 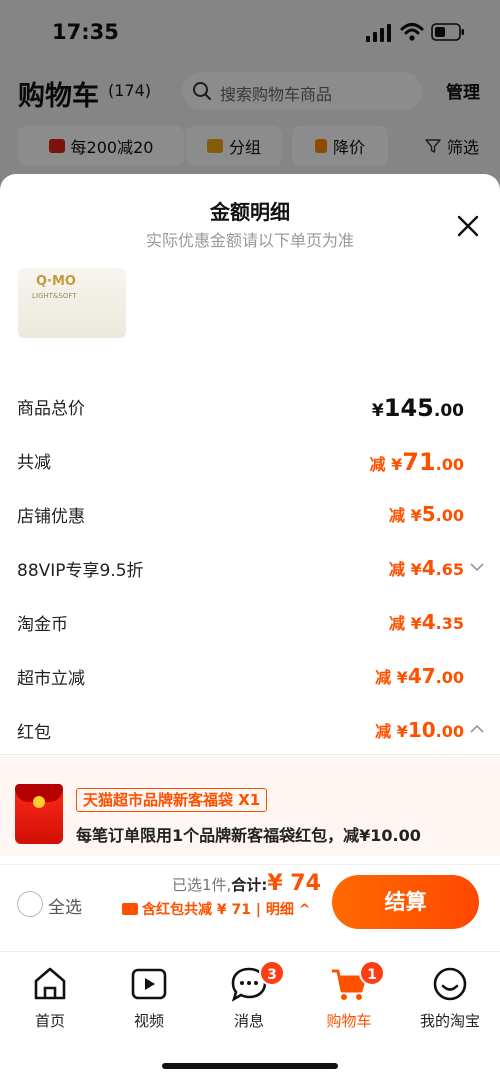 I want to click on row-red-packet: 红包 减 ¥10.00, so click(x=250, y=730).